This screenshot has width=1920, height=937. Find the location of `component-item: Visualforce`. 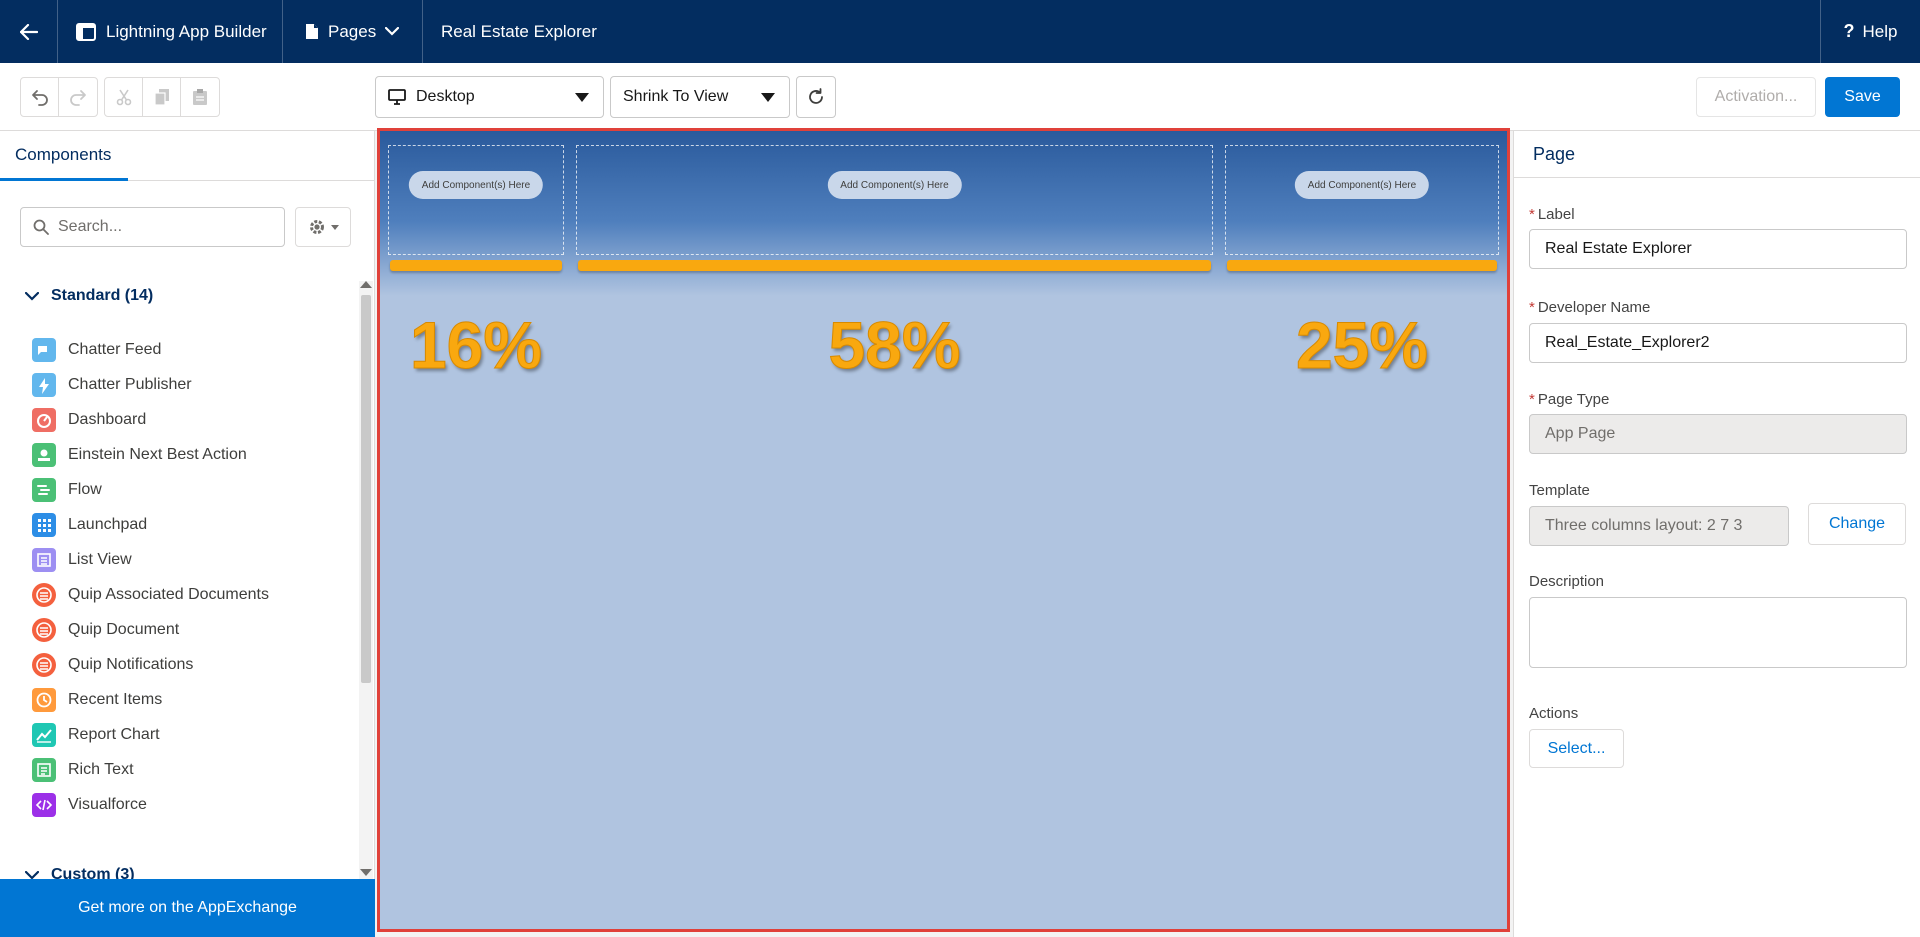

component-item: Visualforce is located at coordinates (197, 804).